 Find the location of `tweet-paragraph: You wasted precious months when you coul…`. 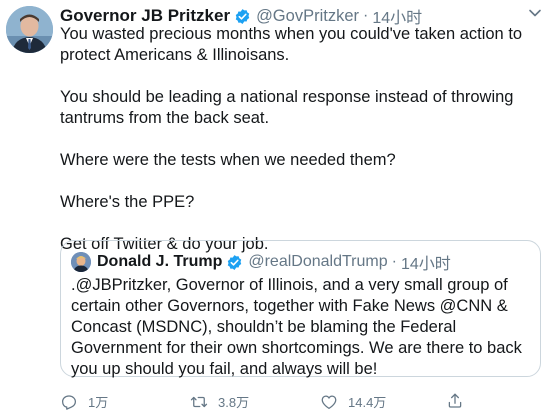

tweet-paragraph: You wasted precious months when you coul… is located at coordinates (291, 44).